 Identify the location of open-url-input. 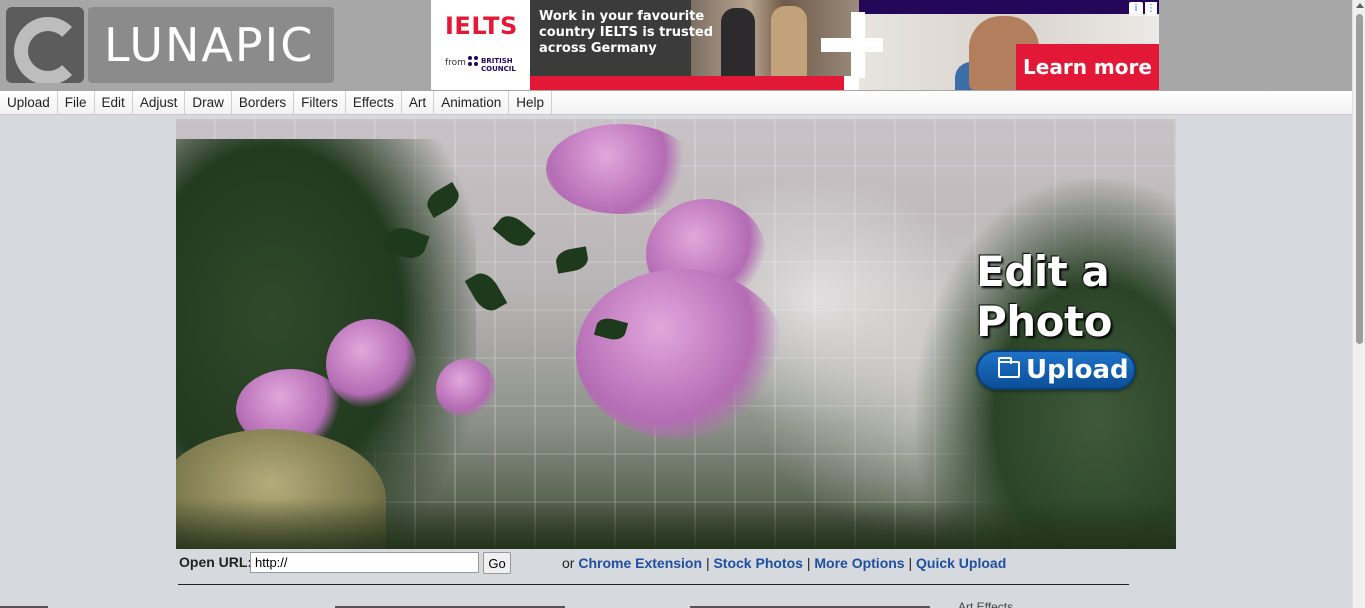
(364, 562).